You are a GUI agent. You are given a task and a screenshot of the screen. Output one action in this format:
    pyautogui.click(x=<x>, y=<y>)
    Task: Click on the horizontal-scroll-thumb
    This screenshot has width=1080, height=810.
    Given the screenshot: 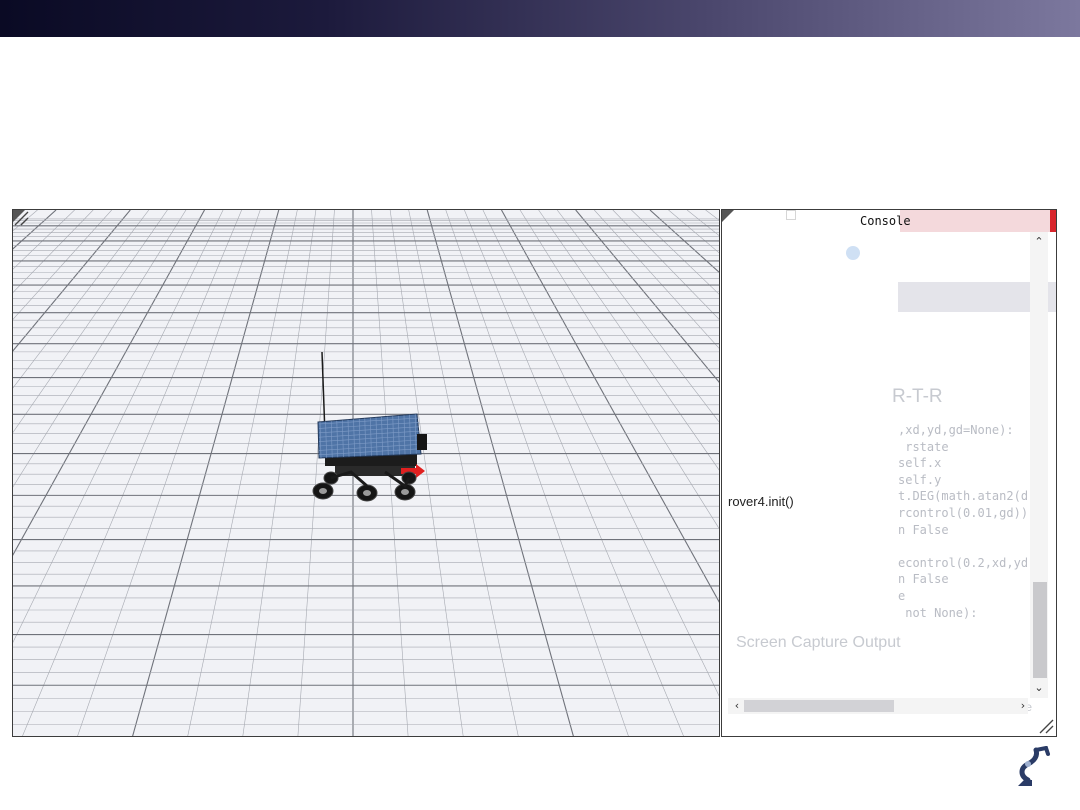 What is the action you would take?
    pyautogui.click(x=819, y=706)
    